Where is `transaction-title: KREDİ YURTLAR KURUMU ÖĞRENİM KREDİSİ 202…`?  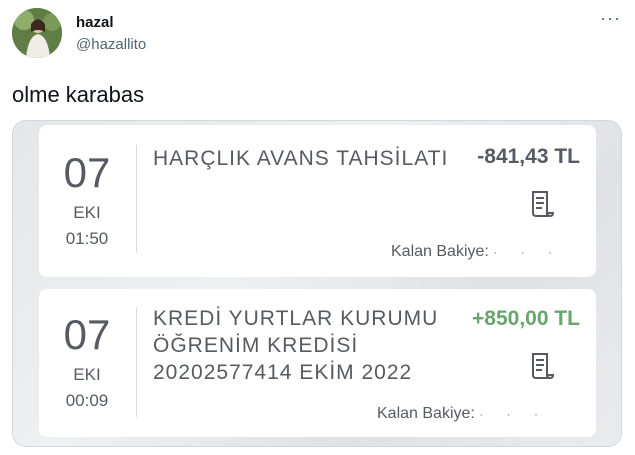
transaction-title: KREDİ YURTLAR KURUMU ÖĞRENİM KREDİSİ 202… is located at coordinates (295, 345).